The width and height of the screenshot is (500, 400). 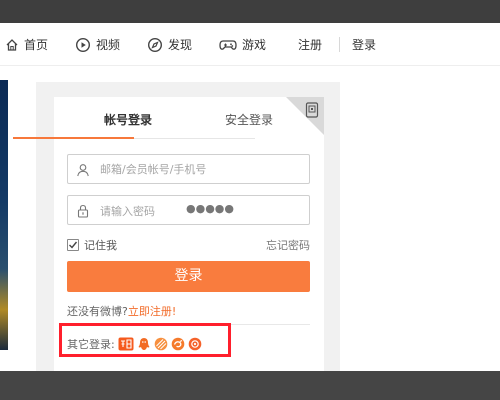 I want to click on remember-me: 记住我, so click(x=92, y=245).